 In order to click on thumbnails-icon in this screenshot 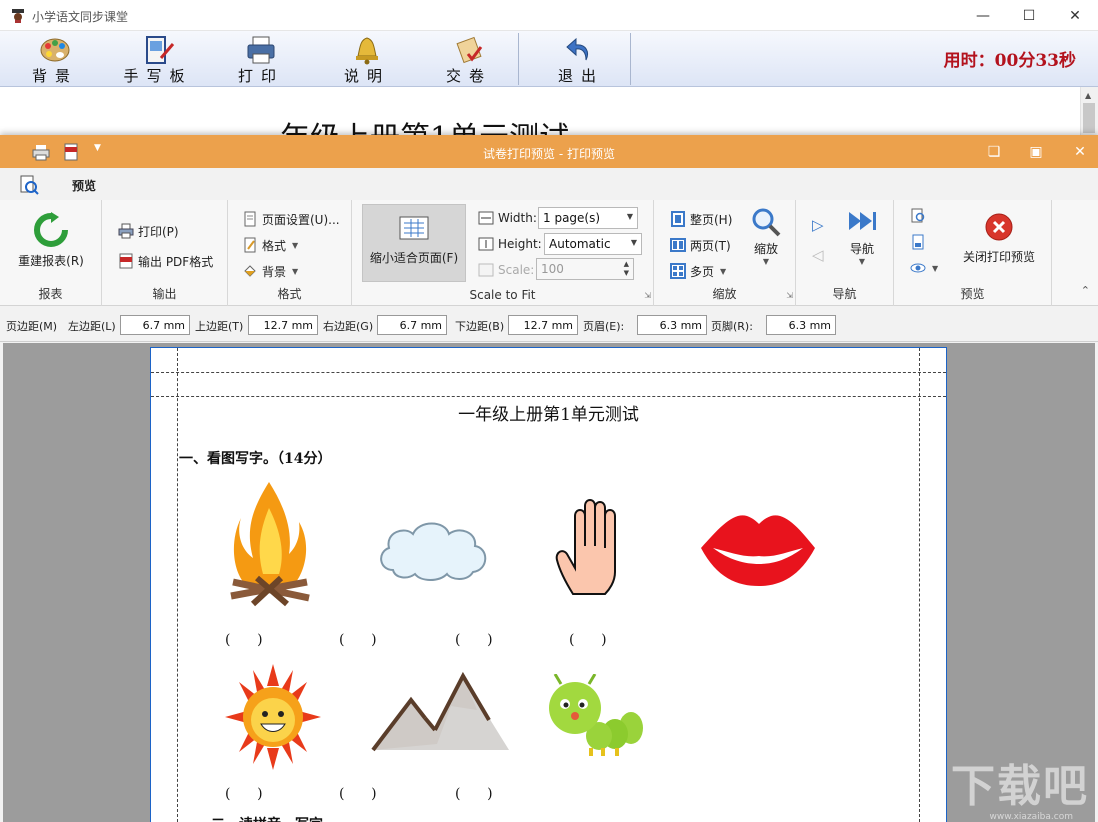, I will do `click(918, 244)`.